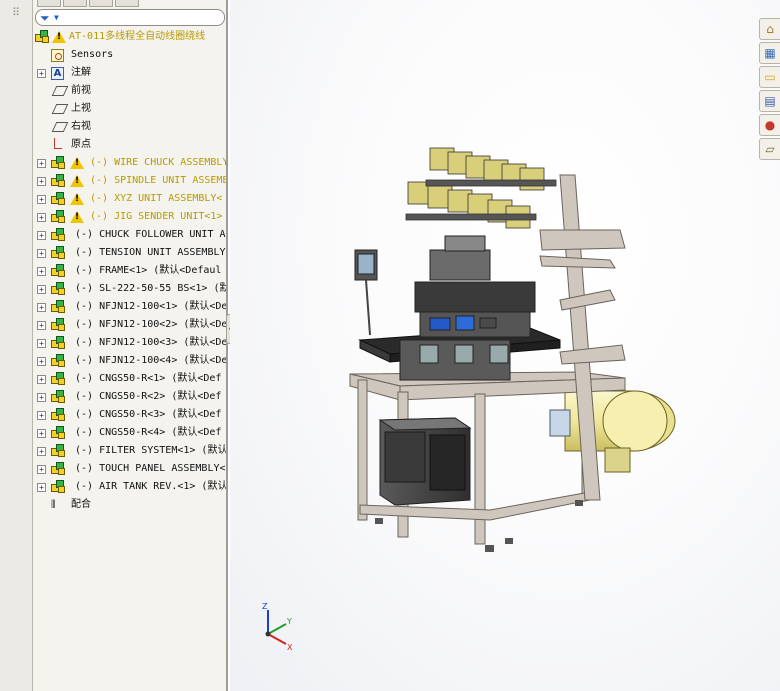 This screenshot has height=691, width=780. I want to click on design-library-icon: ▦, so click(769, 53).